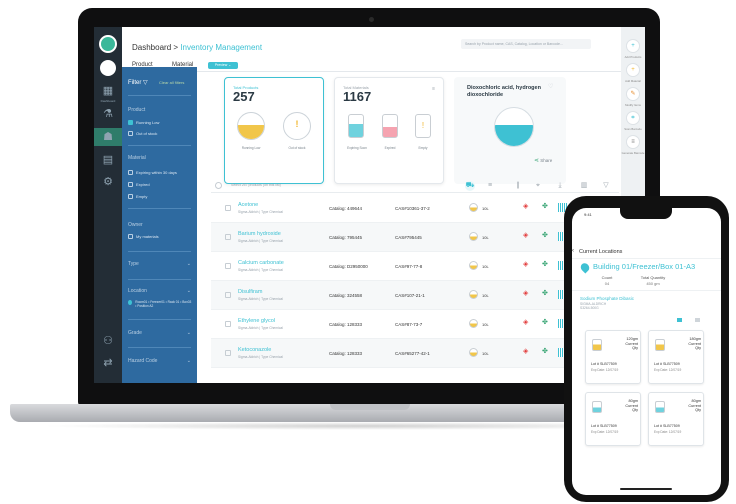 This screenshot has height=504, width=736. Describe the element at coordinates (550, 86) in the screenshot. I see `heart-icon: ♡` at that location.